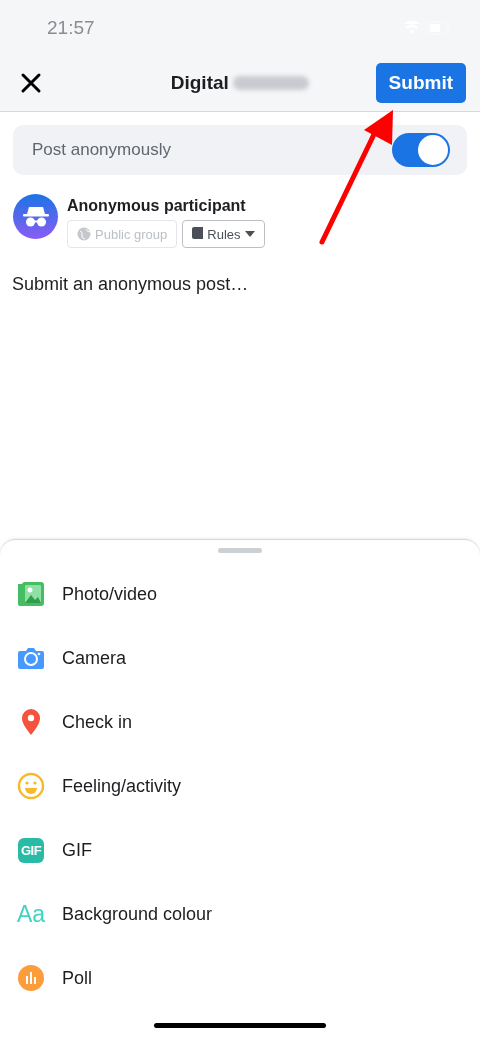 This screenshot has width=480, height=1039. I want to click on camera-icon, so click(31, 658).